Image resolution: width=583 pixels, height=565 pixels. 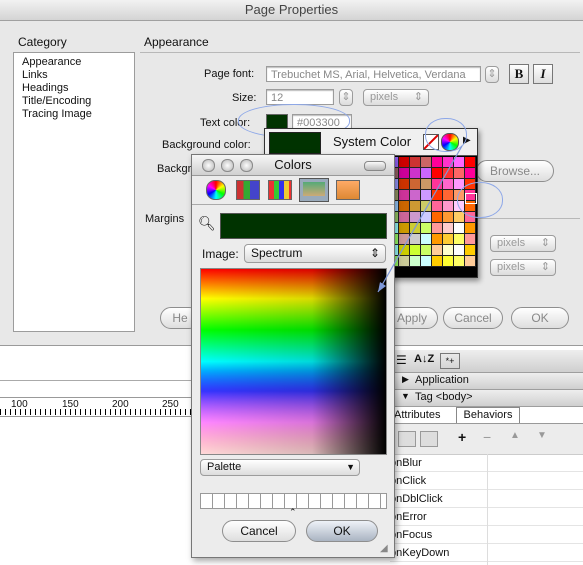 I want to click on picker-tabs, so click(x=293, y=190).